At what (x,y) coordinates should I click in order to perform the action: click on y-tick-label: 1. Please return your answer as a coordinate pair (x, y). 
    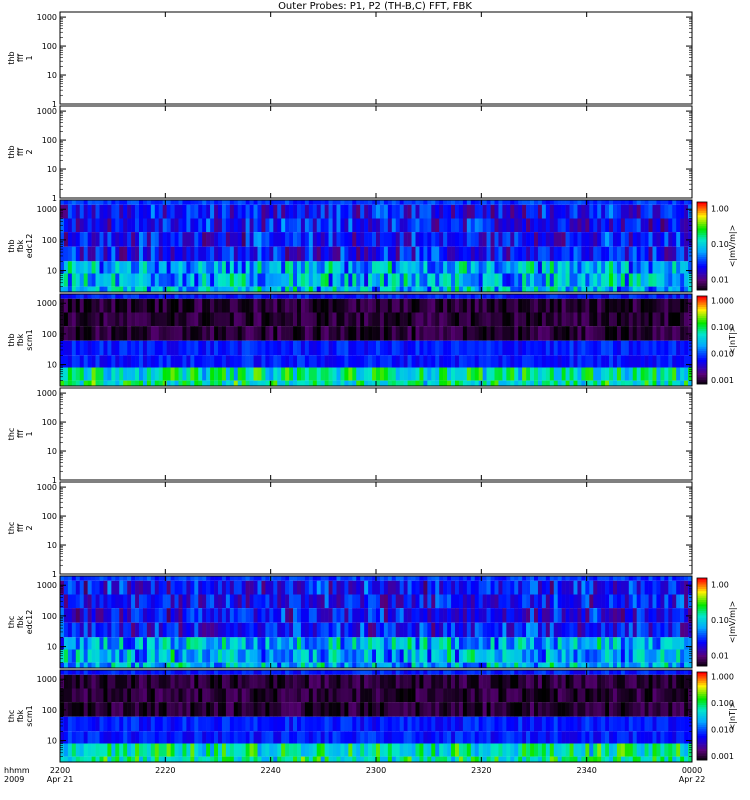
    Looking at the image, I should click on (54, 574).